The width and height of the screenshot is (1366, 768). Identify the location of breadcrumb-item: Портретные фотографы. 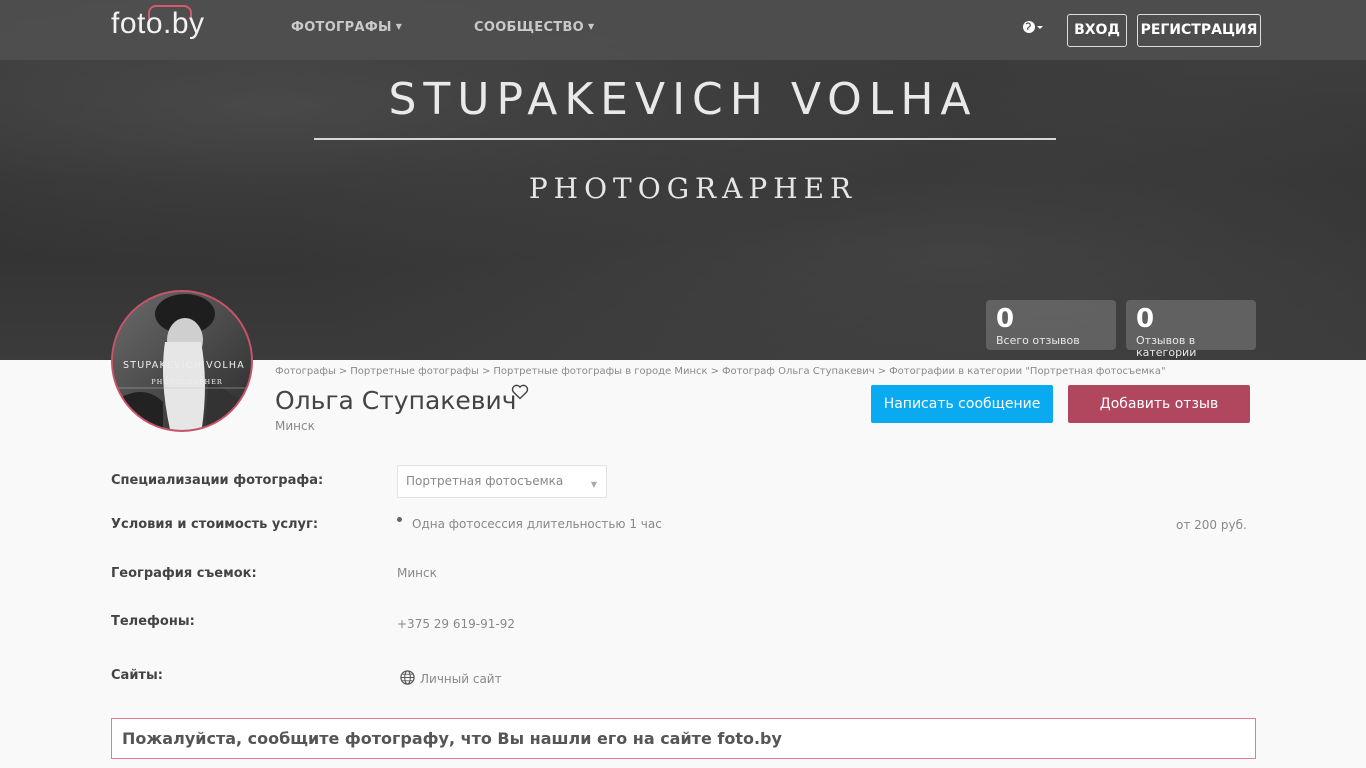
(414, 371).